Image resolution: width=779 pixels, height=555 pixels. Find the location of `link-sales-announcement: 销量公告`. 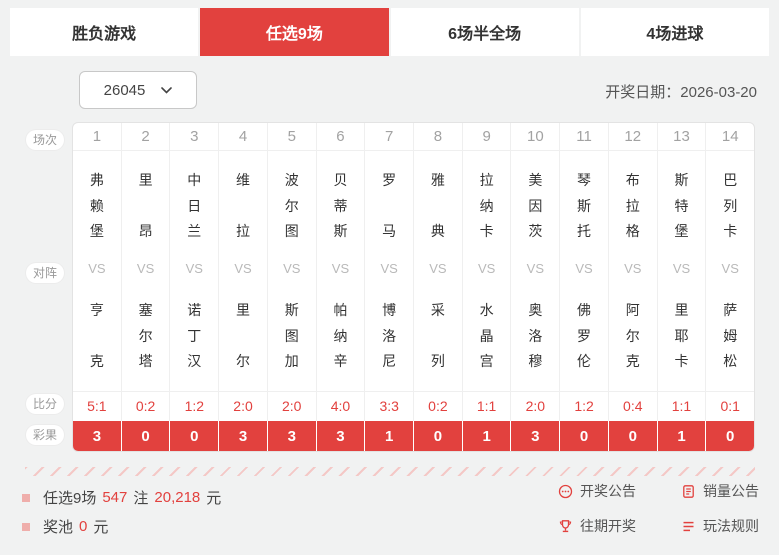

link-sales-announcement: 销量公告 is located at coordinates (720, 491).